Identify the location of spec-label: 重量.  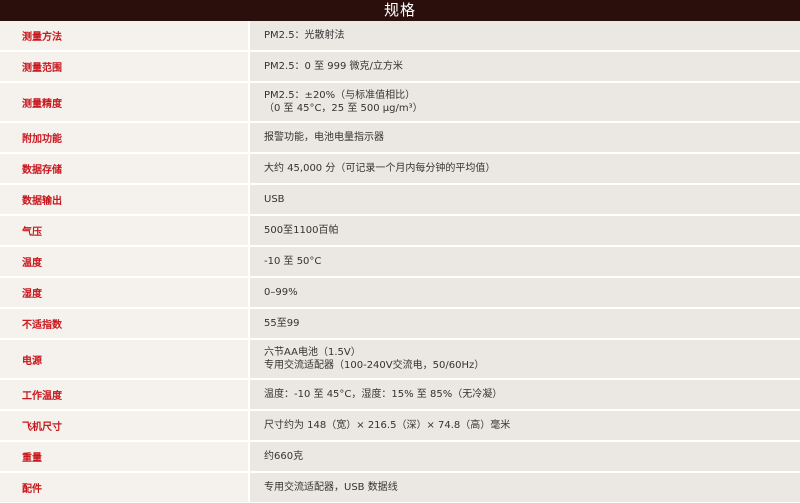
(125, 457).